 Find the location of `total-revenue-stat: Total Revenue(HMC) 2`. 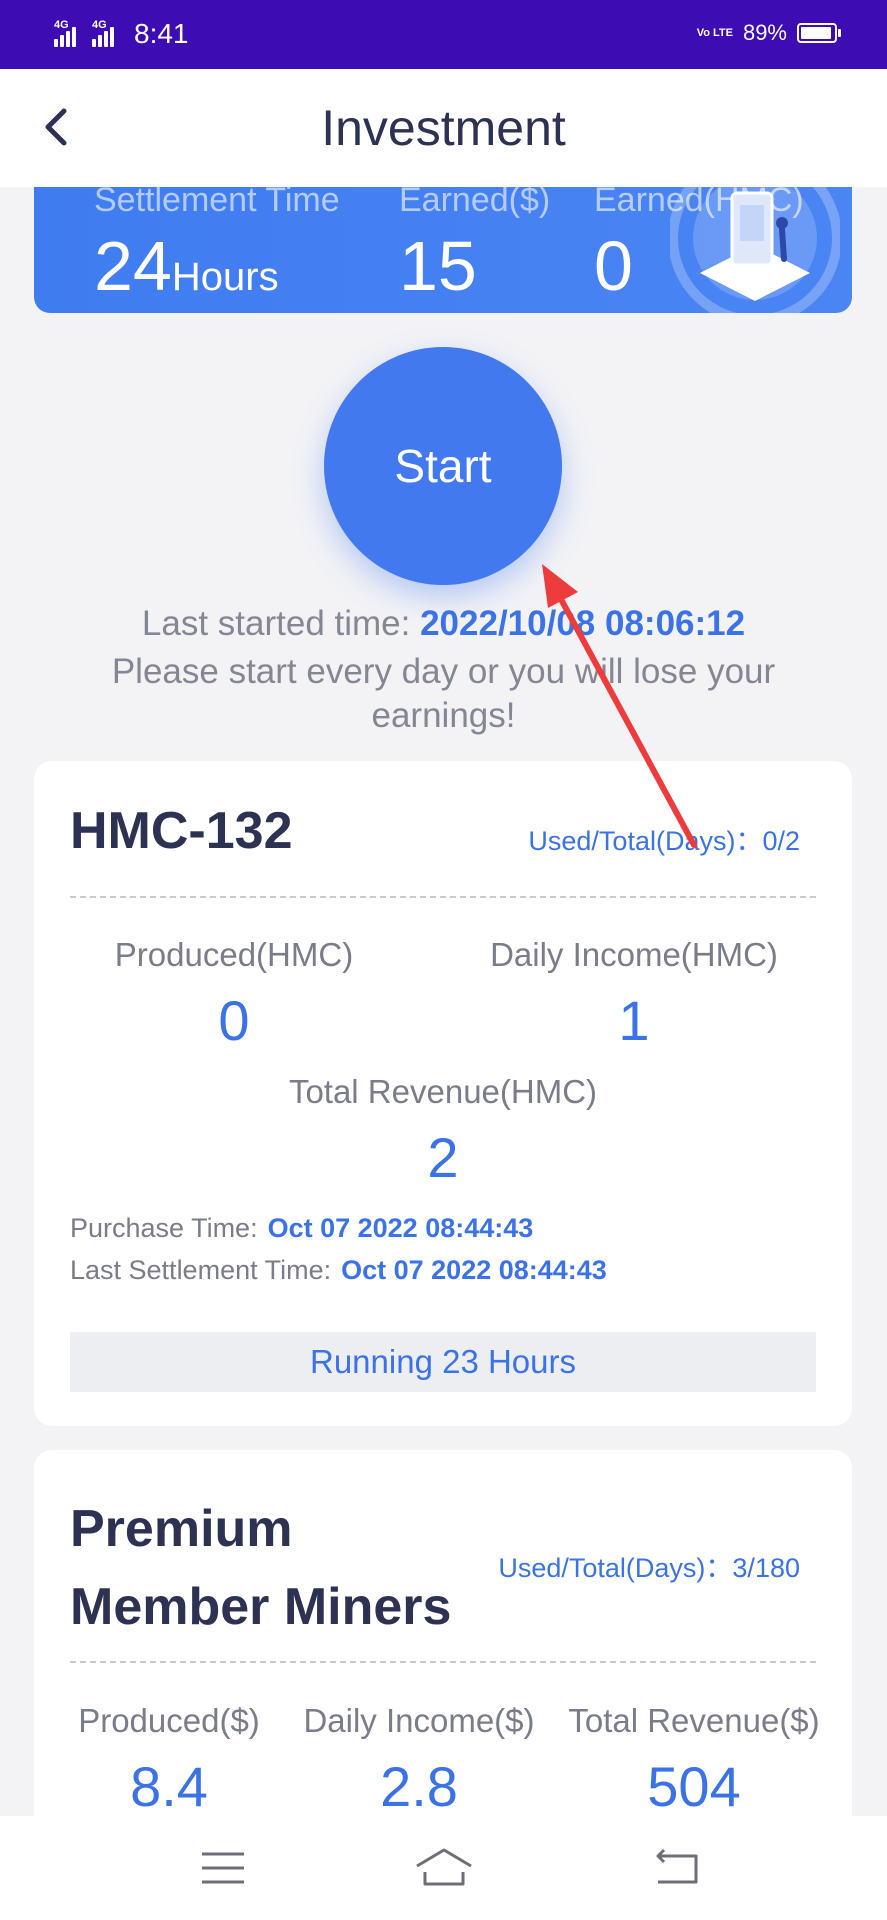

total-revenue-stat: Total Revenue(HMC) 2 is located at coordinates (443, 1131).